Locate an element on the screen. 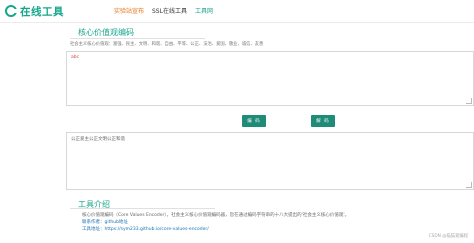 This screenshot has height=243, width=474. title-underline is located at coordinates (137, 38).